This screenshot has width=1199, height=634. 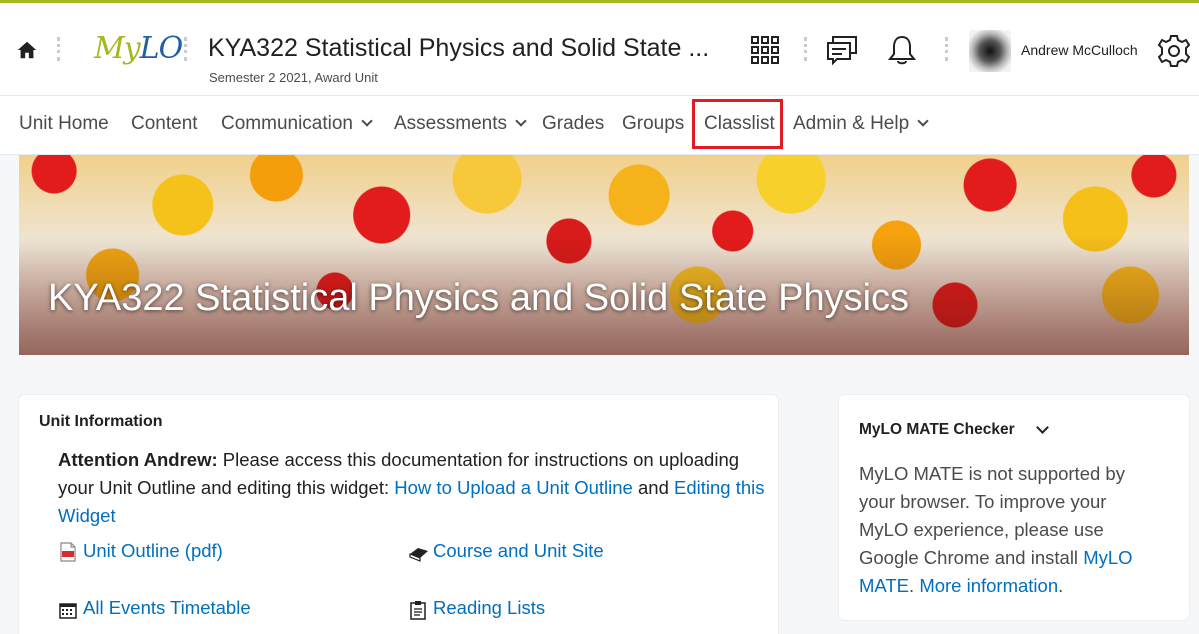 I want to click on pdf-icon, so click(x=68, y=552).